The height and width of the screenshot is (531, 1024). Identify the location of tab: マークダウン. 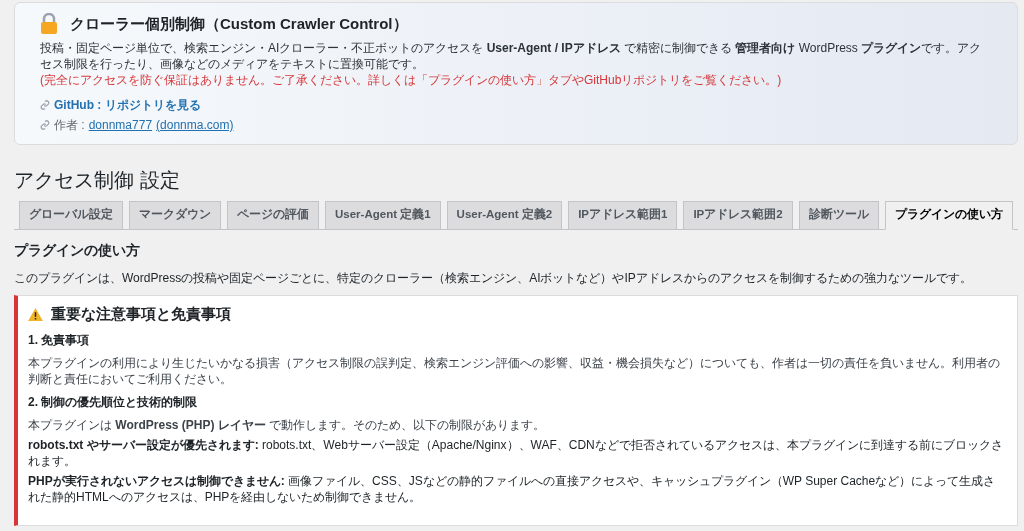
(175, 214).